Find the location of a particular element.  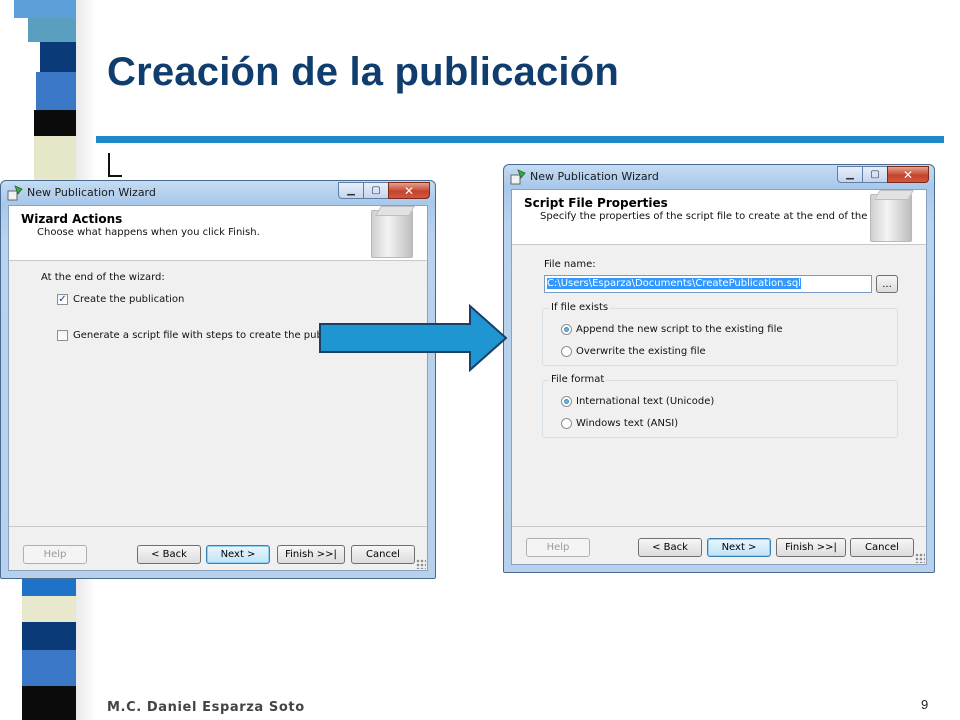

ansi-label: Windows text (ANSI) is located at coordinates (627, 423).